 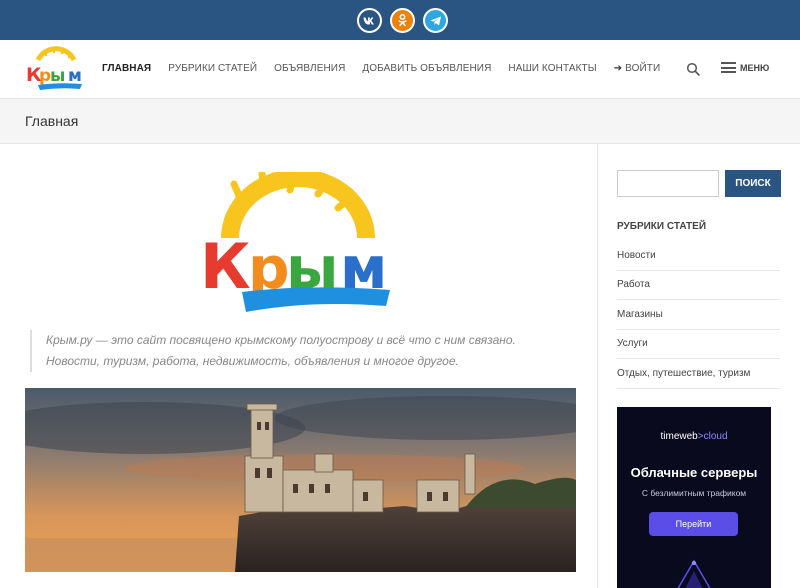 I want to click on page-title-bar: Главная, so click(x=400, y=121).